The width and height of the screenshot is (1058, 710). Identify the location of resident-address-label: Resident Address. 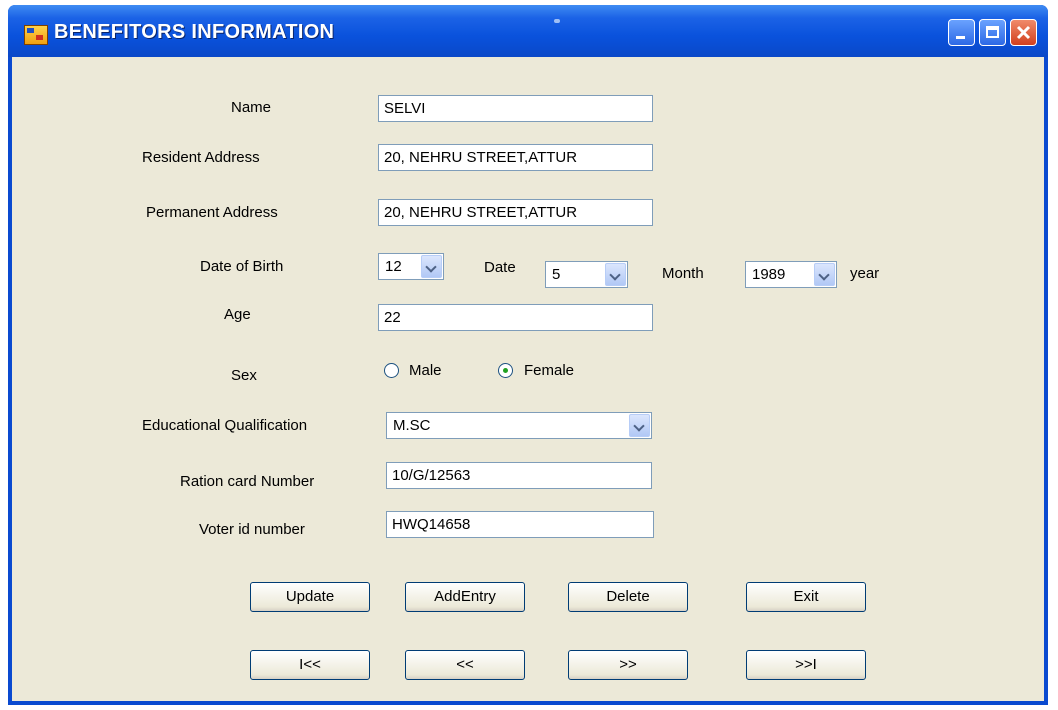
(201, 157).